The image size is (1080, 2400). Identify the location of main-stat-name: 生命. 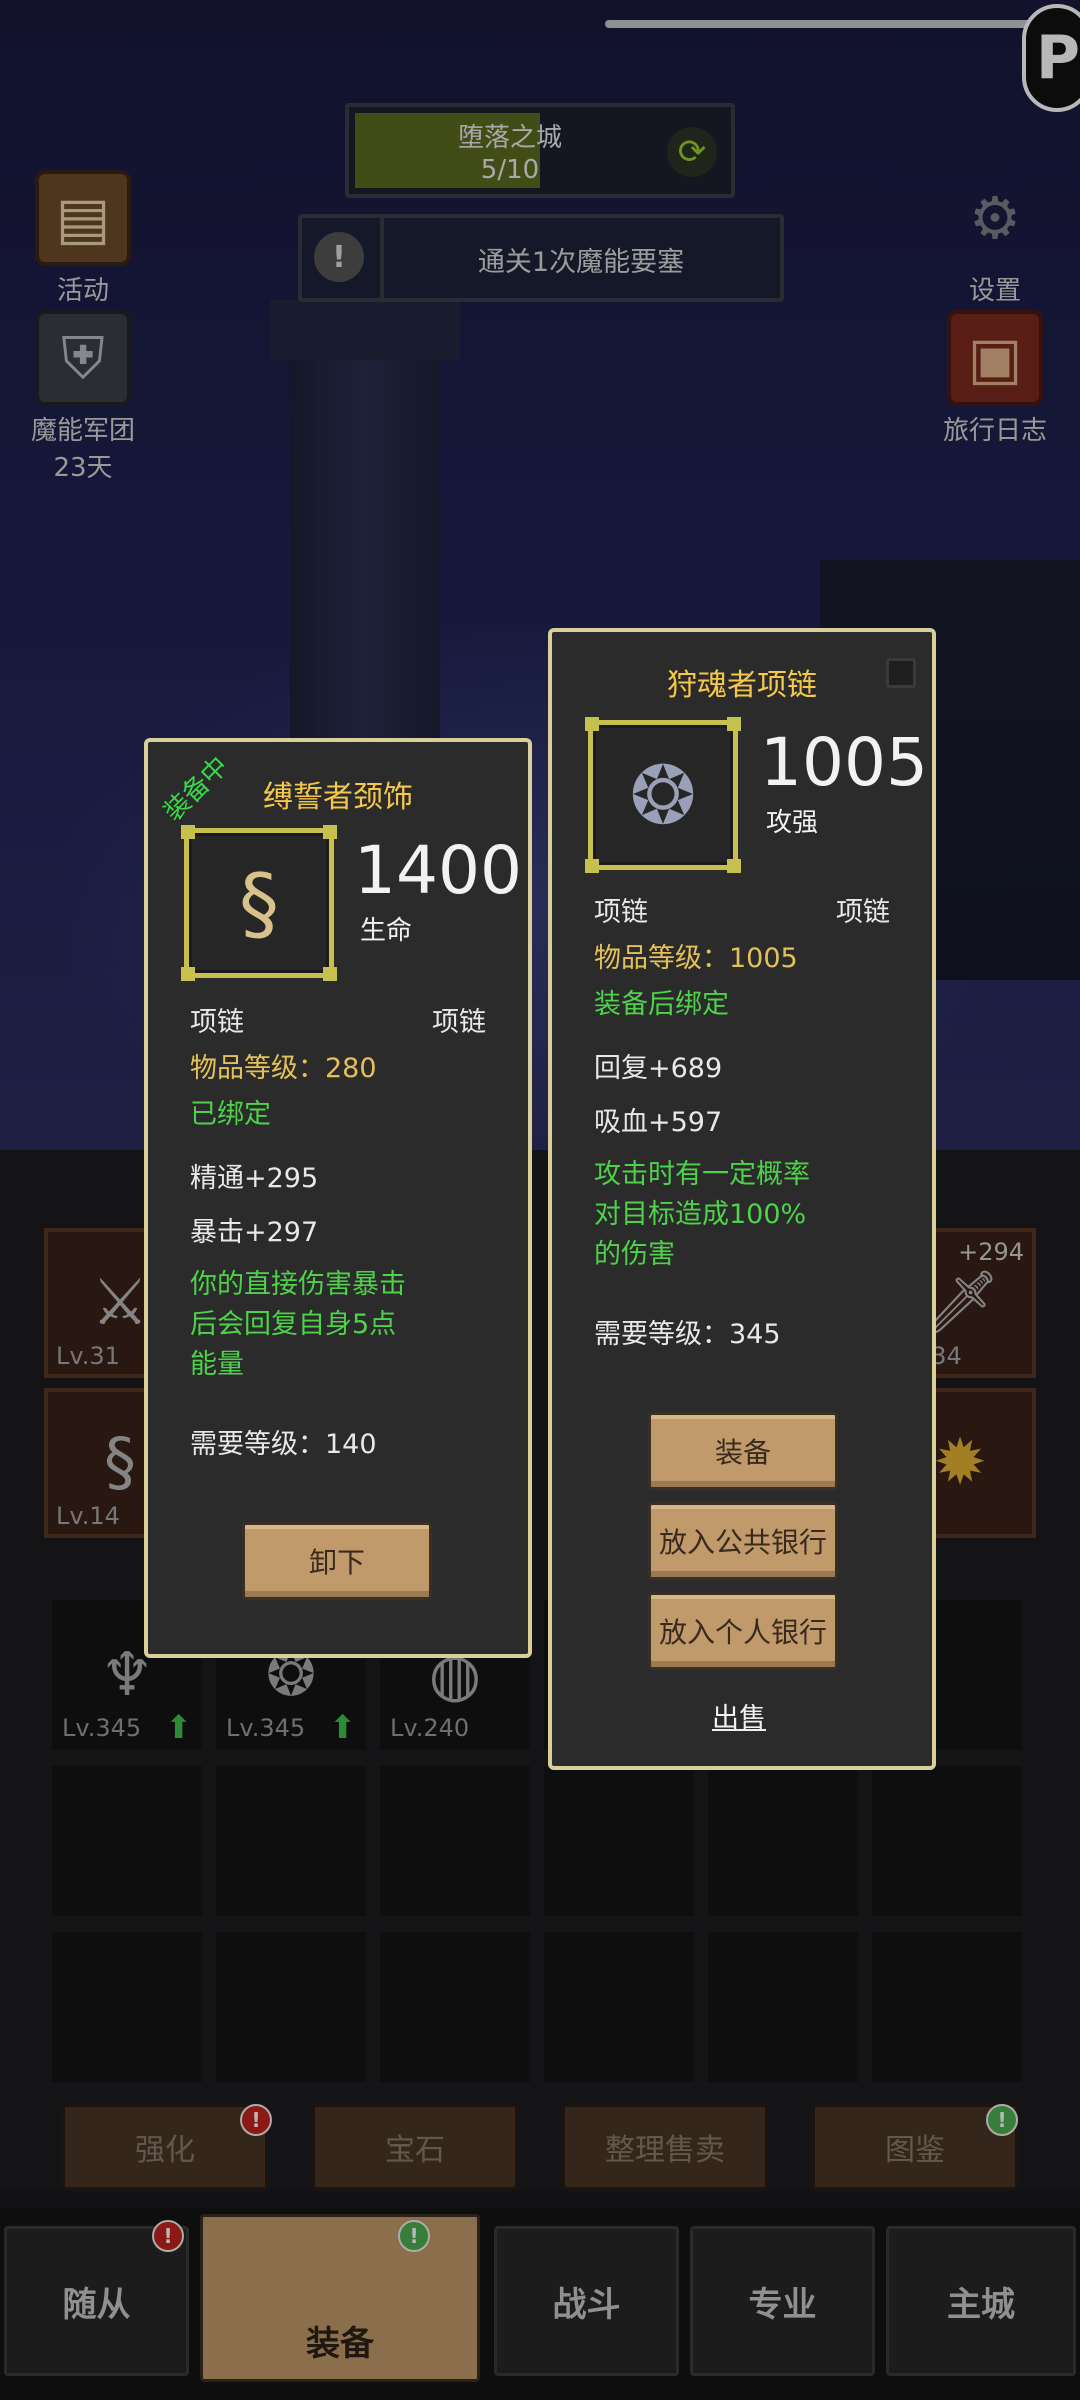
(386, 931).